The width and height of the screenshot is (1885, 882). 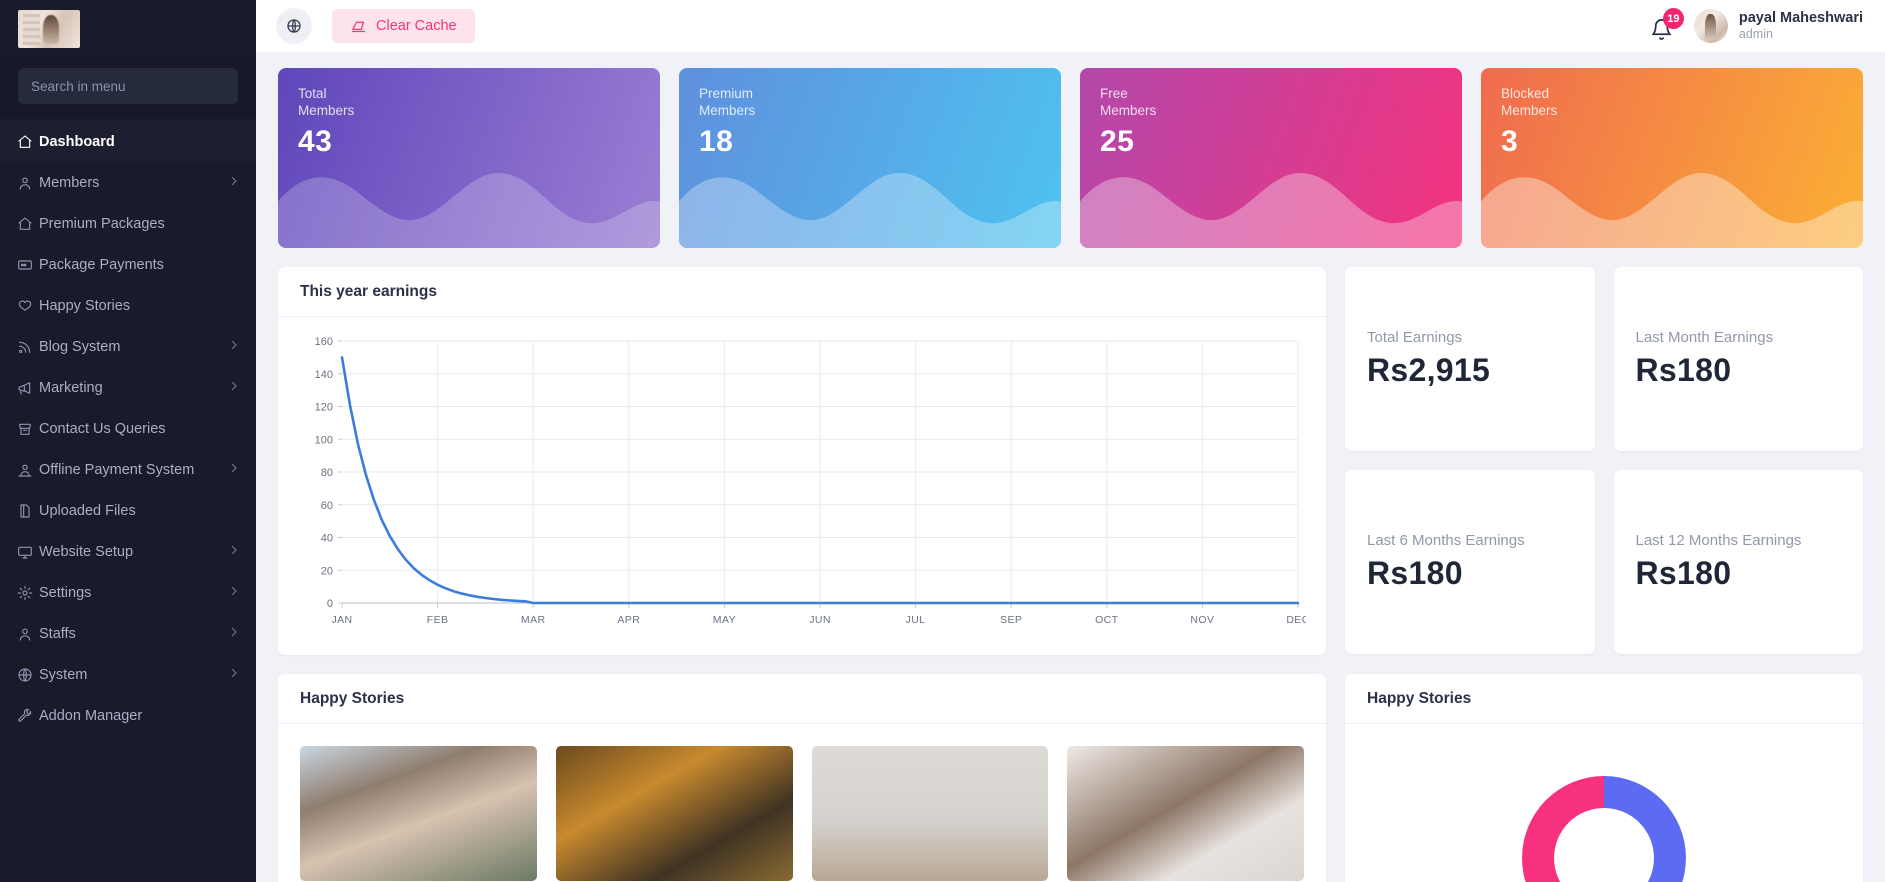 I want to click on sidebar-item-premium-packages: Premium Packages, so click(x=128, y=223).